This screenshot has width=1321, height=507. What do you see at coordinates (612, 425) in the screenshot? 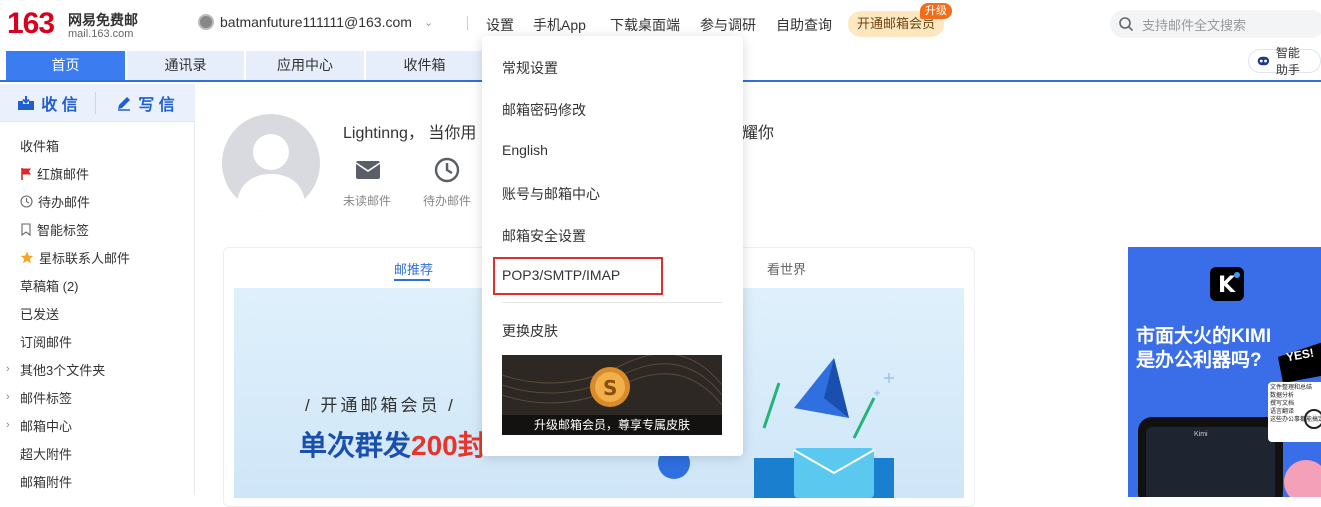
I see `skin-promo-caption: 升级邮箱会员，尊享专属皮肤` at bounding box center [612, 425].